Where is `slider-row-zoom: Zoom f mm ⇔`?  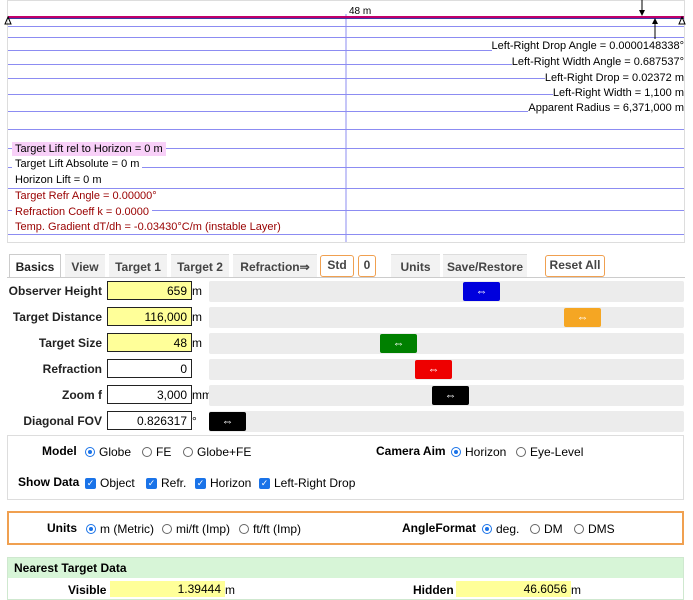 slider-row-zoom: Zoom f mm ⇔ is located at coordinates (346, 395).